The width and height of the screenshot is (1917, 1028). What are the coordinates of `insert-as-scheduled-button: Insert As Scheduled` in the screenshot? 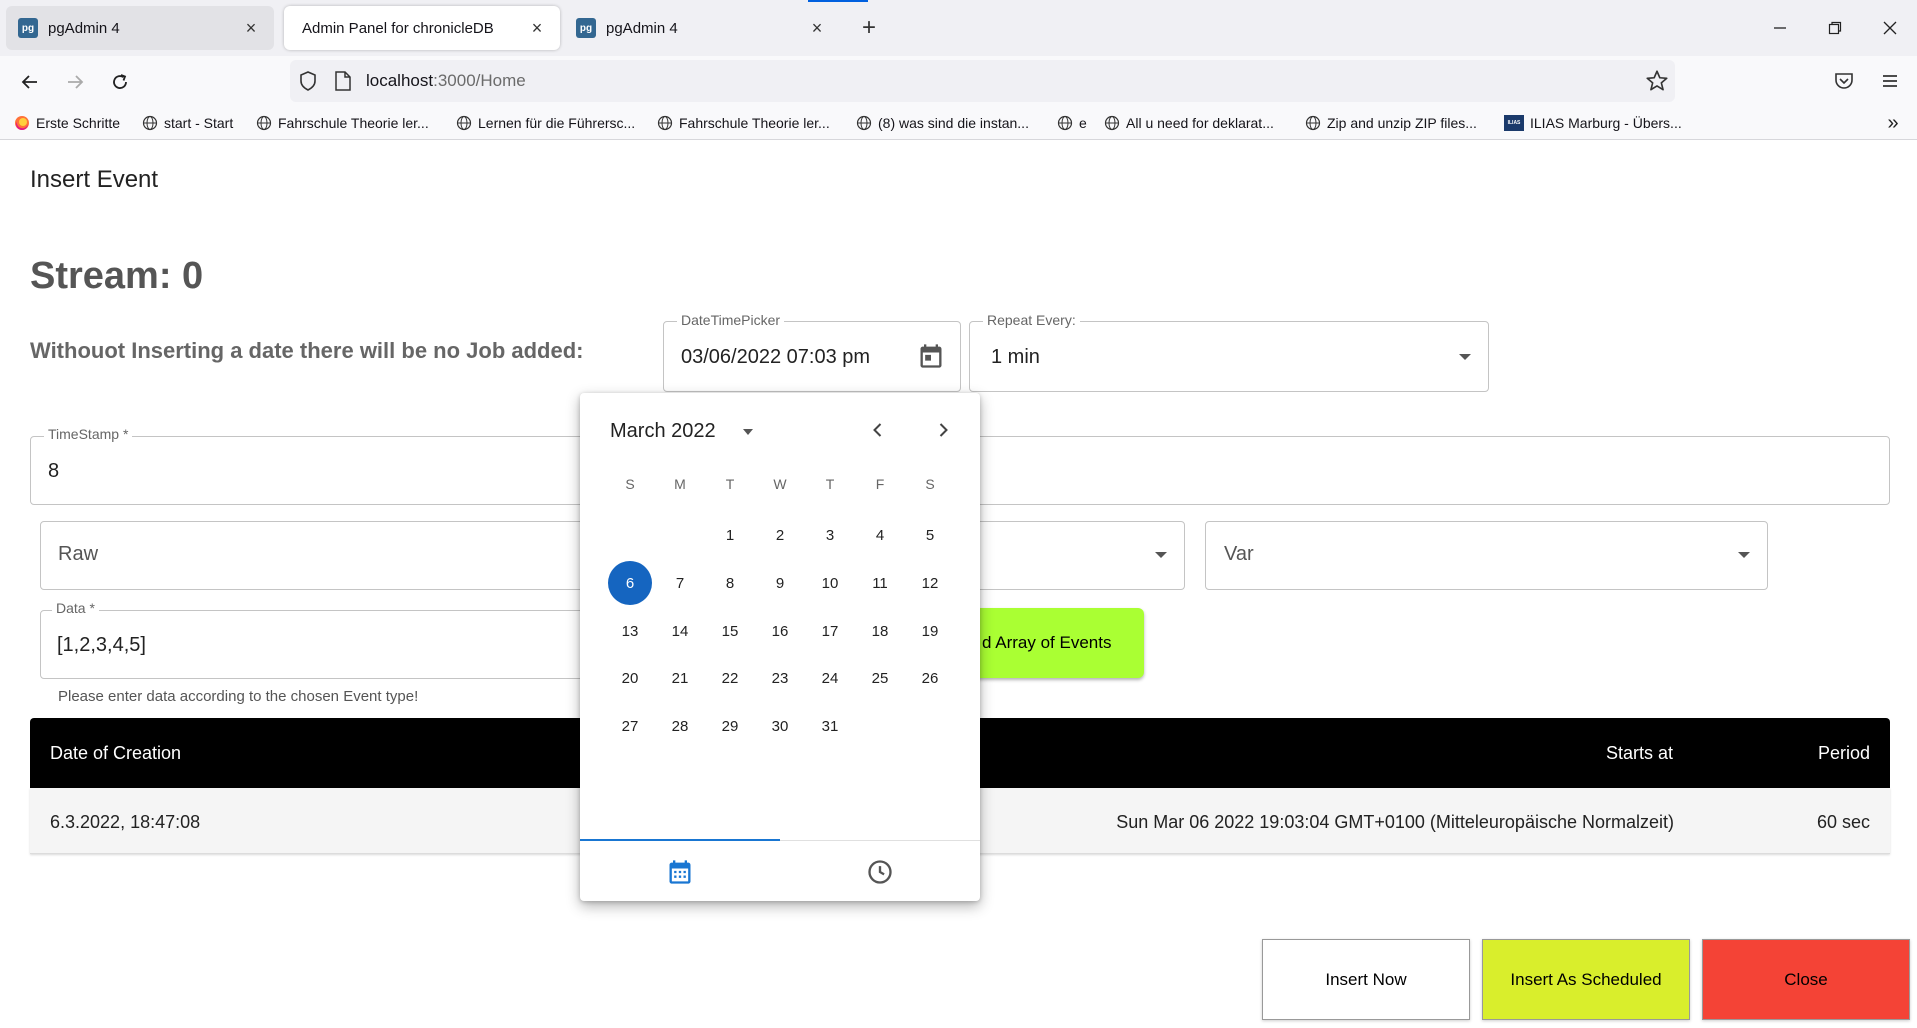 It's located at (1586, 979).